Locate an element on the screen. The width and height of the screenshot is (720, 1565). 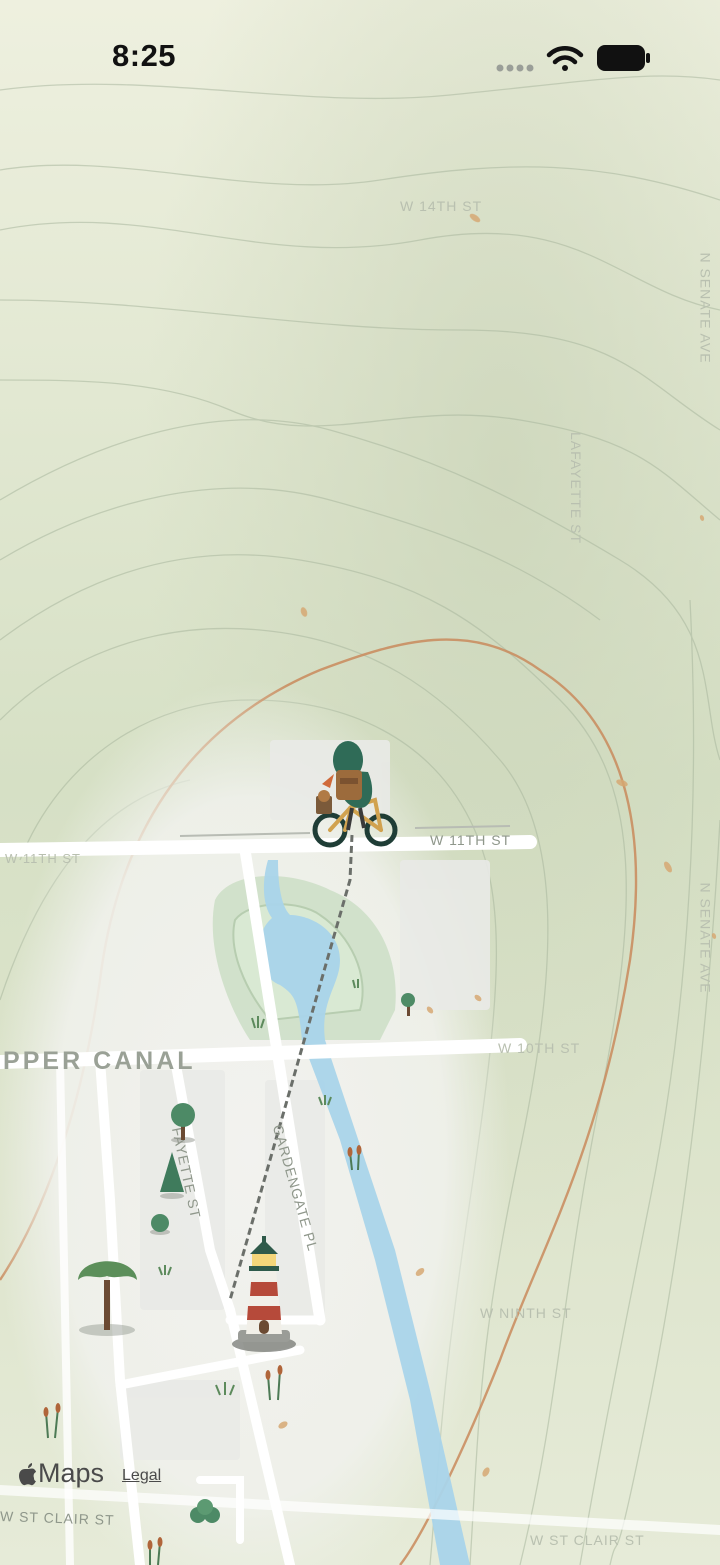
battery-icon is located at coordinates (623, 58).